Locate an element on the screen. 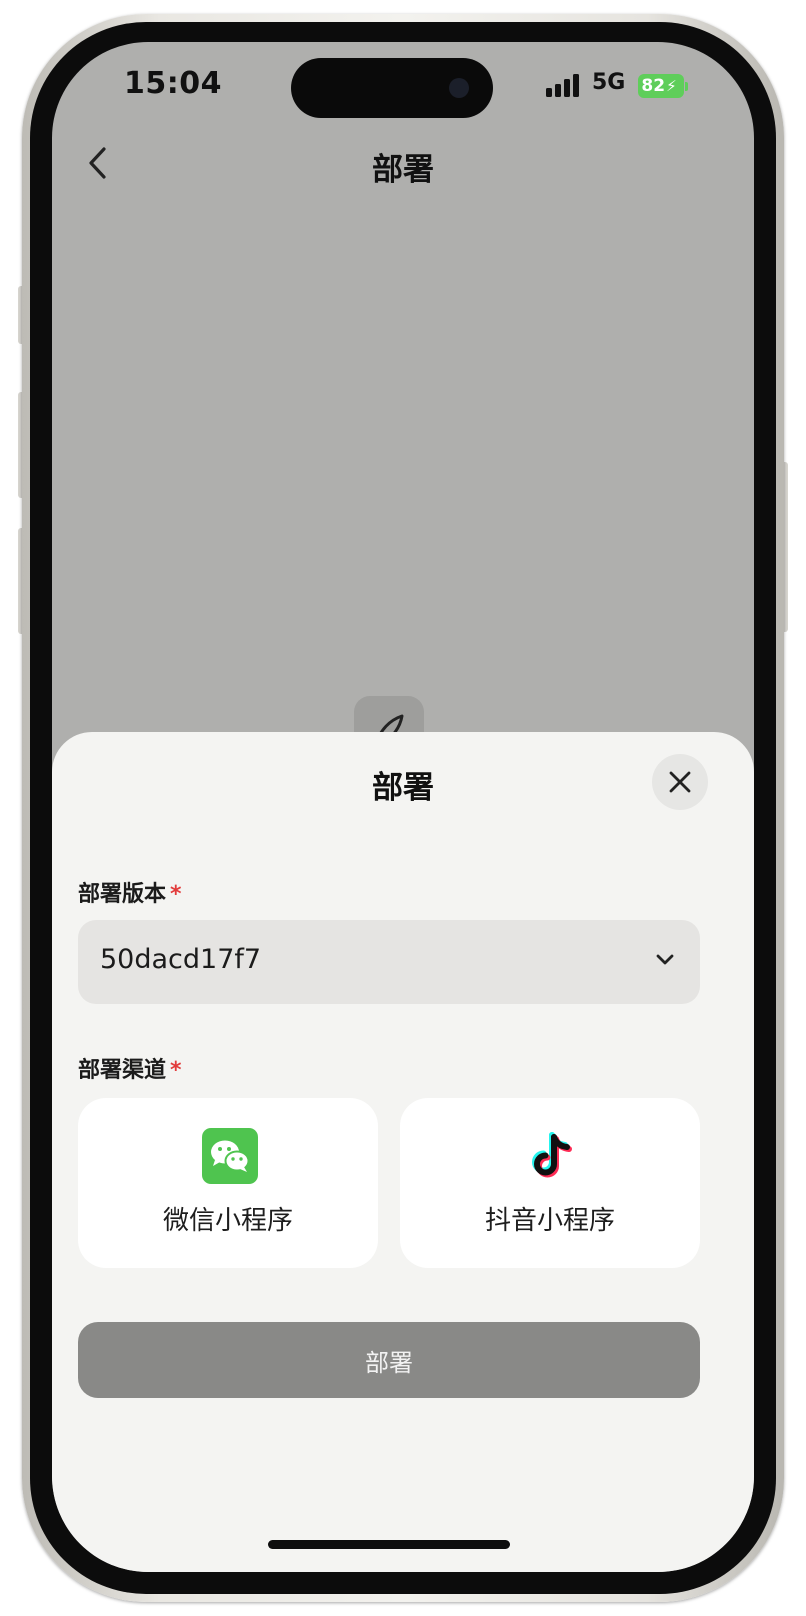  version-label: 部署版本 * is located at coordinates (130, 892).